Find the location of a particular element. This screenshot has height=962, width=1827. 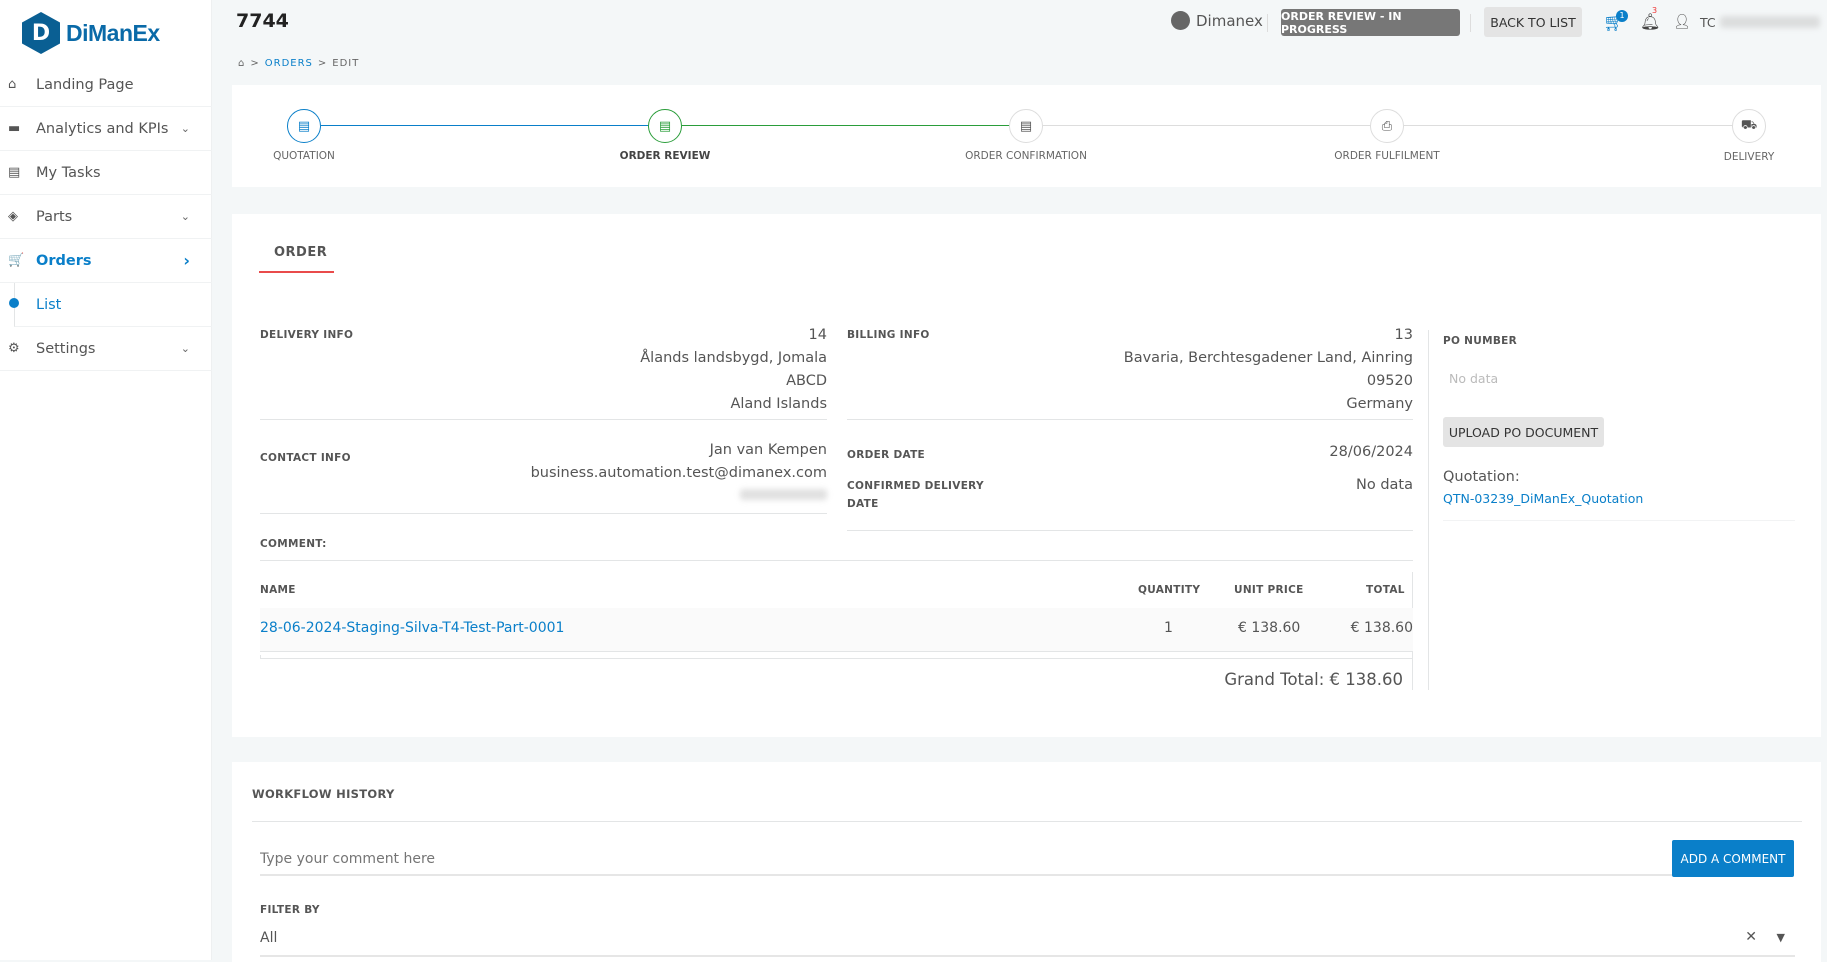

chevron-right-icon: › is located at coordinates (186, 260).